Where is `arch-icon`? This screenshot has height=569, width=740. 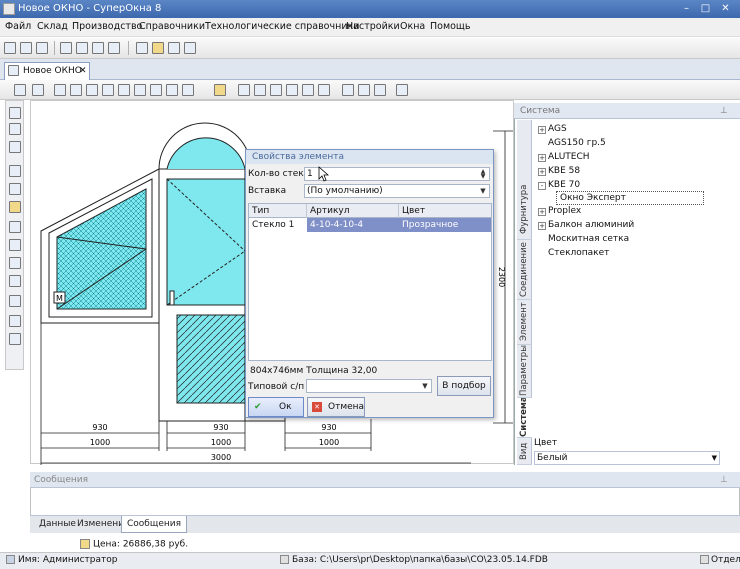 arch-icon is located at coordinates (124, 90).